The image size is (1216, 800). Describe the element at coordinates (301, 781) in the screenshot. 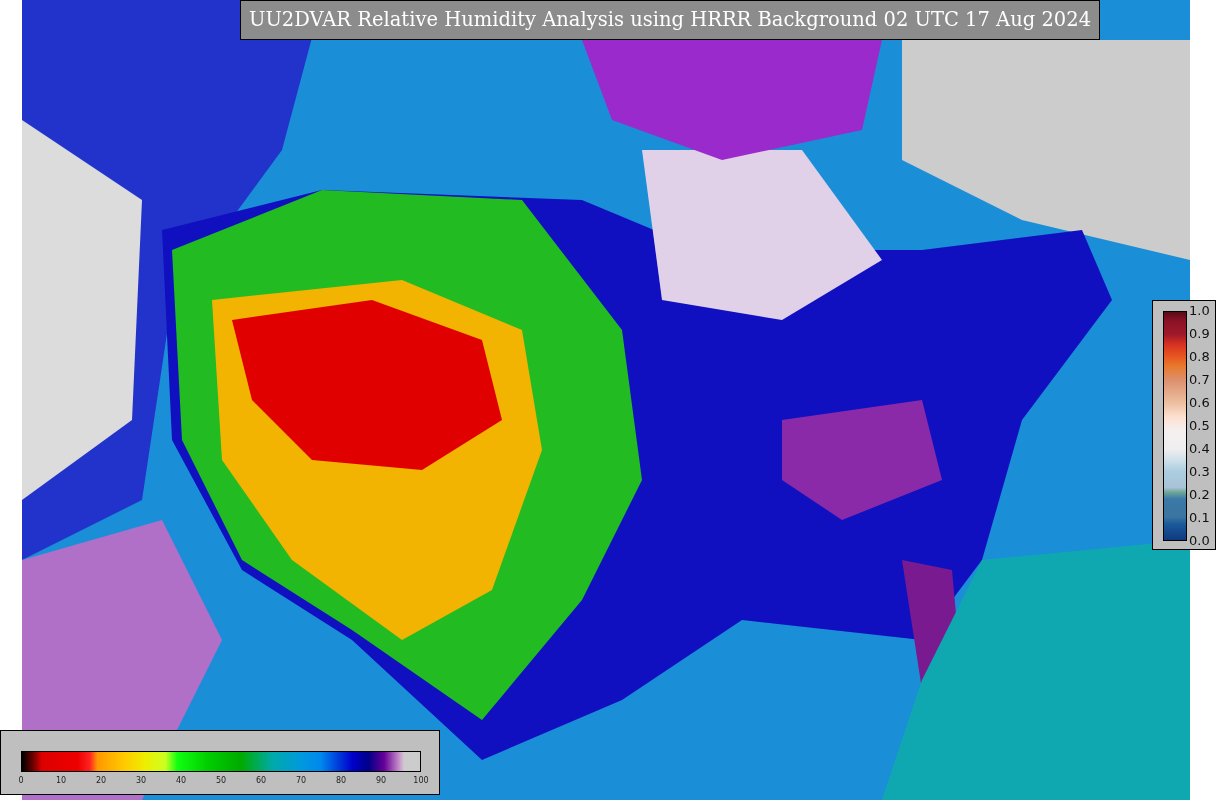

I see `tick-label: 70` at that location.